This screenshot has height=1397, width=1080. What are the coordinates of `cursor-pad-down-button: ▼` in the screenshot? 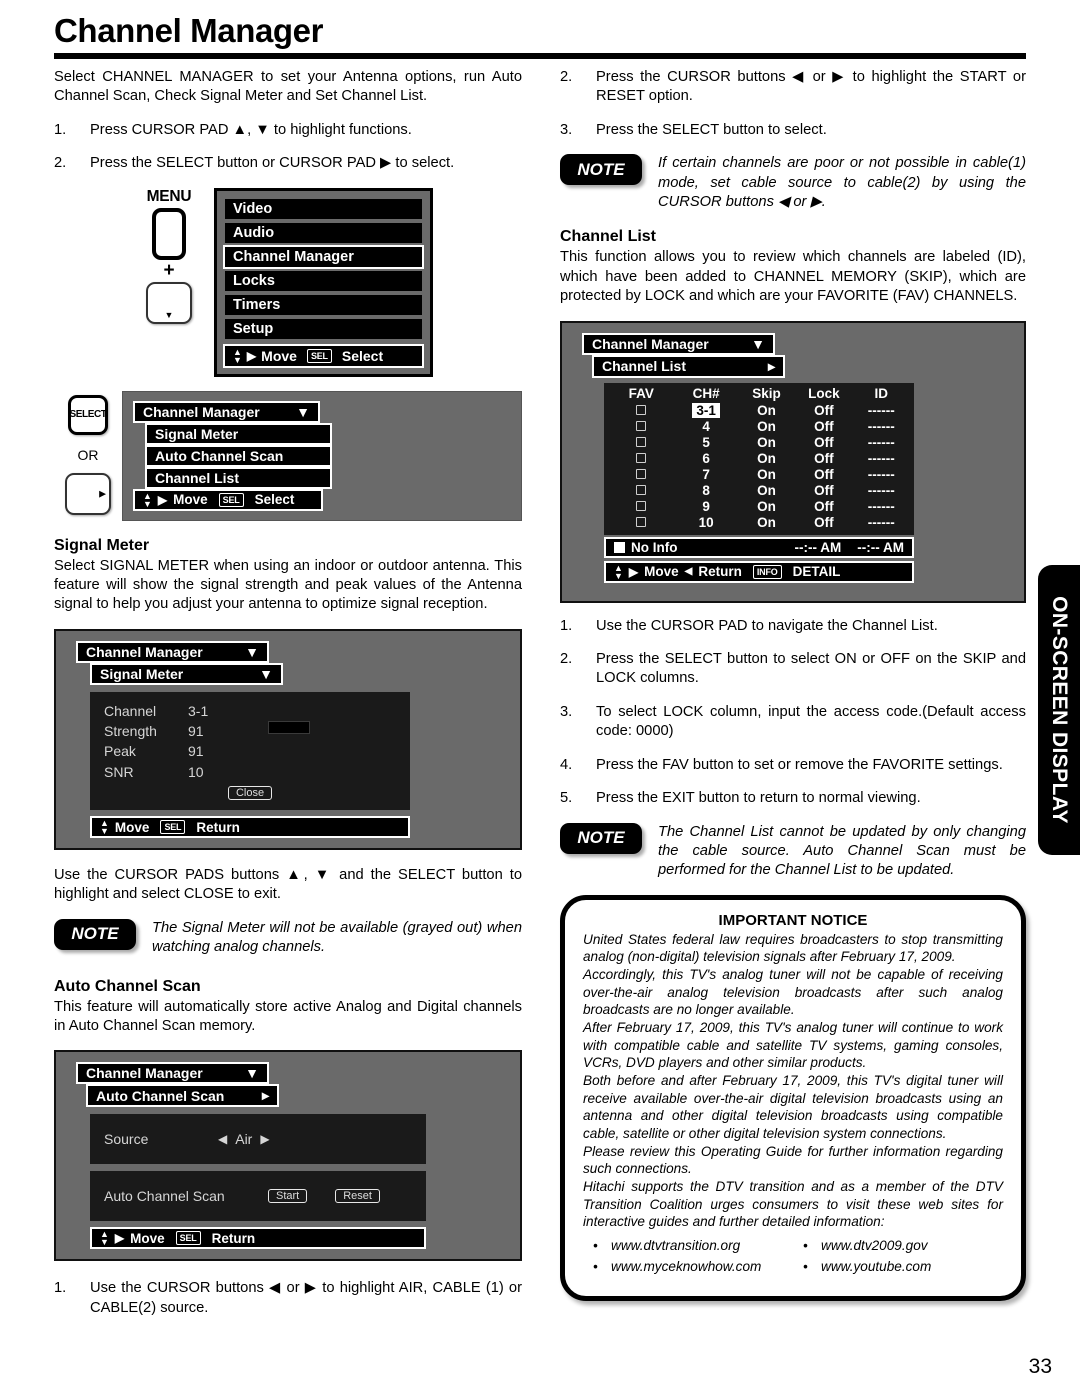 It's located at (169, 302).